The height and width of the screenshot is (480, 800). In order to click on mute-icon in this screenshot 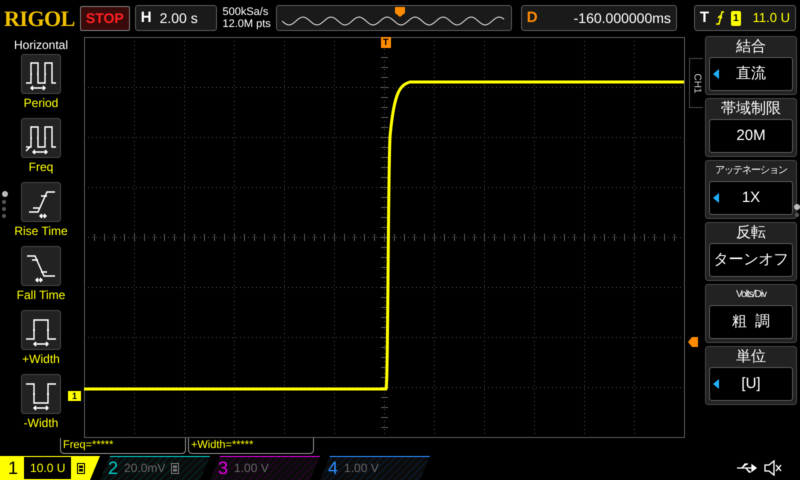, I will do `click(773, 468)`.